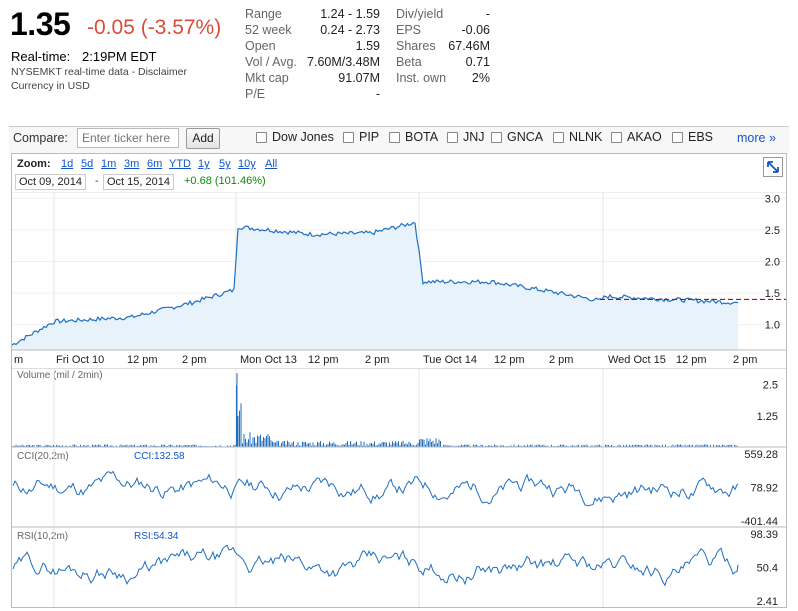 The image size is (798, 611). What do you see at coordinates (375, 565) in the screenshot?
I see `rsi-line` at bounding box center [375, 565].